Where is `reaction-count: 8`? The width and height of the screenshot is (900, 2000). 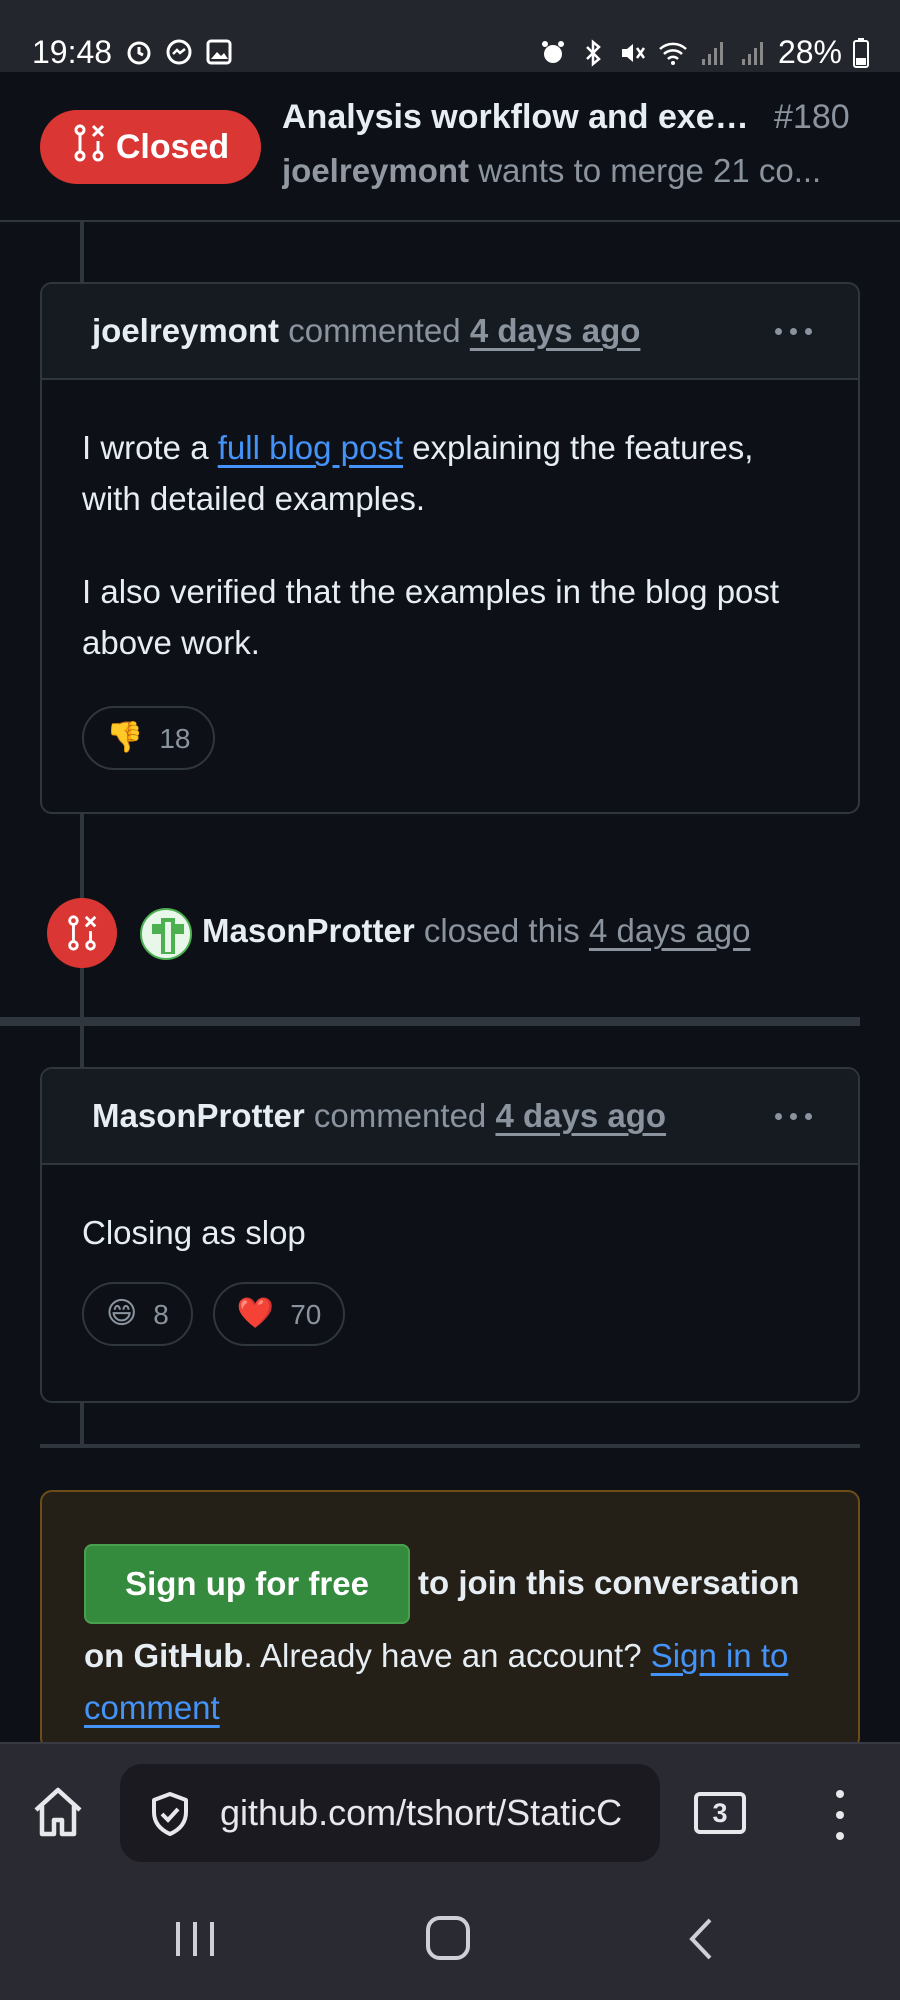
reaction-count: 8 is located at coordinates (161, 1314).